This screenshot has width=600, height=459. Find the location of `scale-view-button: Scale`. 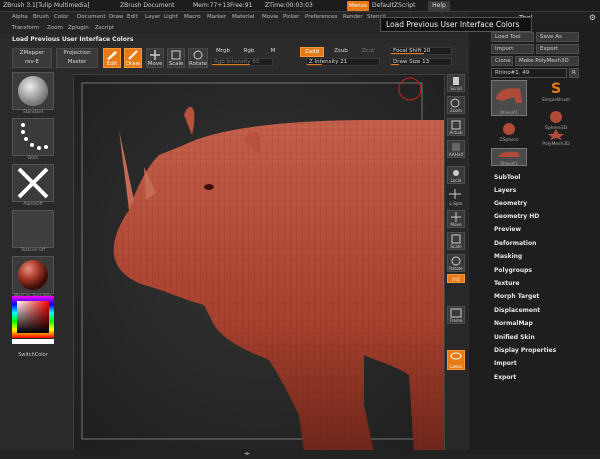

scale-view-button: Scale is located at coordinates (456, 241).